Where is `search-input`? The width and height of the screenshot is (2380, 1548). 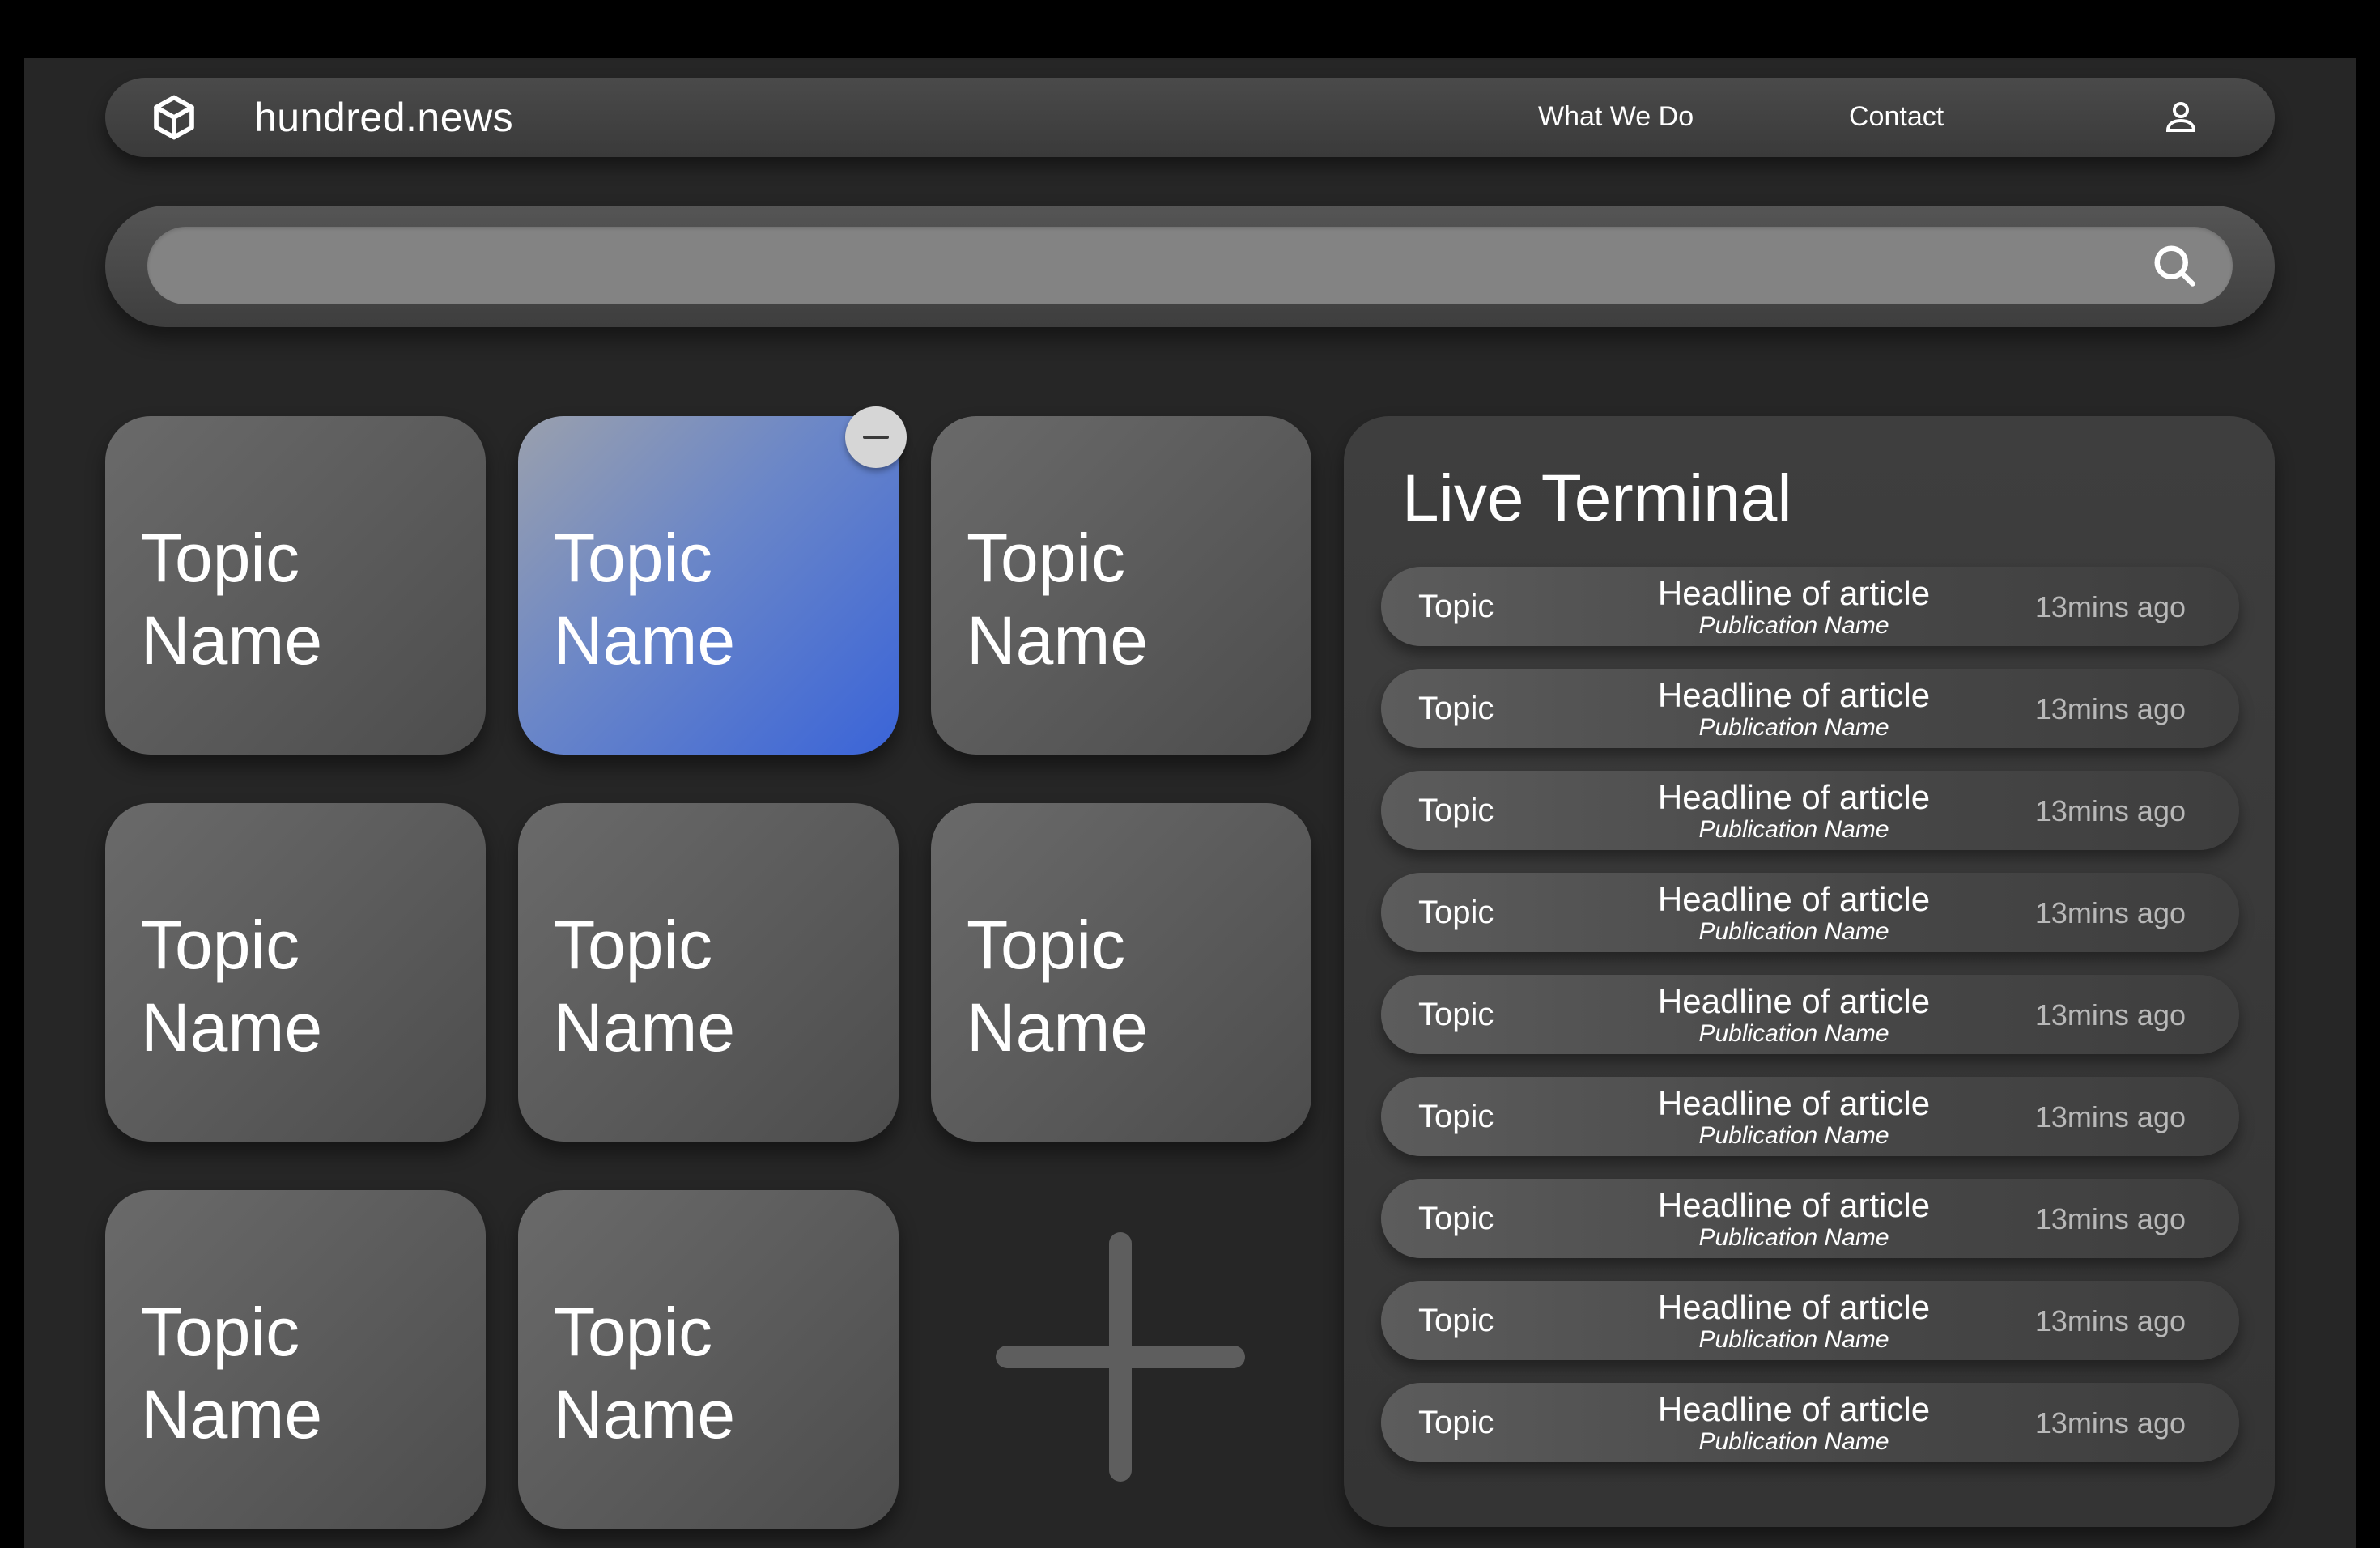
search-input is located at coordinates (1190, 265).